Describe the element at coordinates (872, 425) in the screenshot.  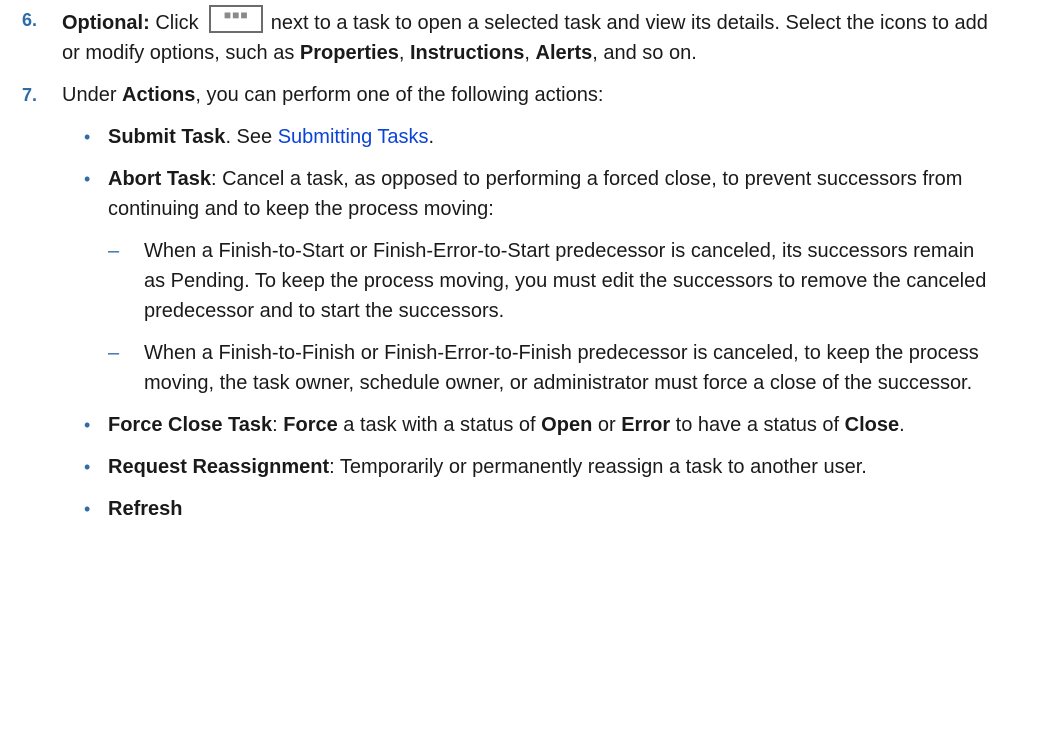
I see `close-status-term: Close` at that location.